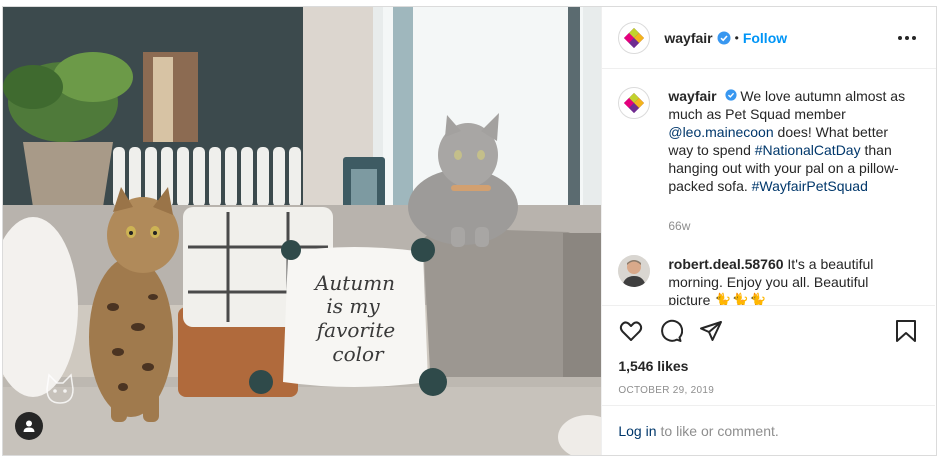  Describe the element at coordinates (692, 96) in the screenshot. I see `caption-username: wayfair` at that location.